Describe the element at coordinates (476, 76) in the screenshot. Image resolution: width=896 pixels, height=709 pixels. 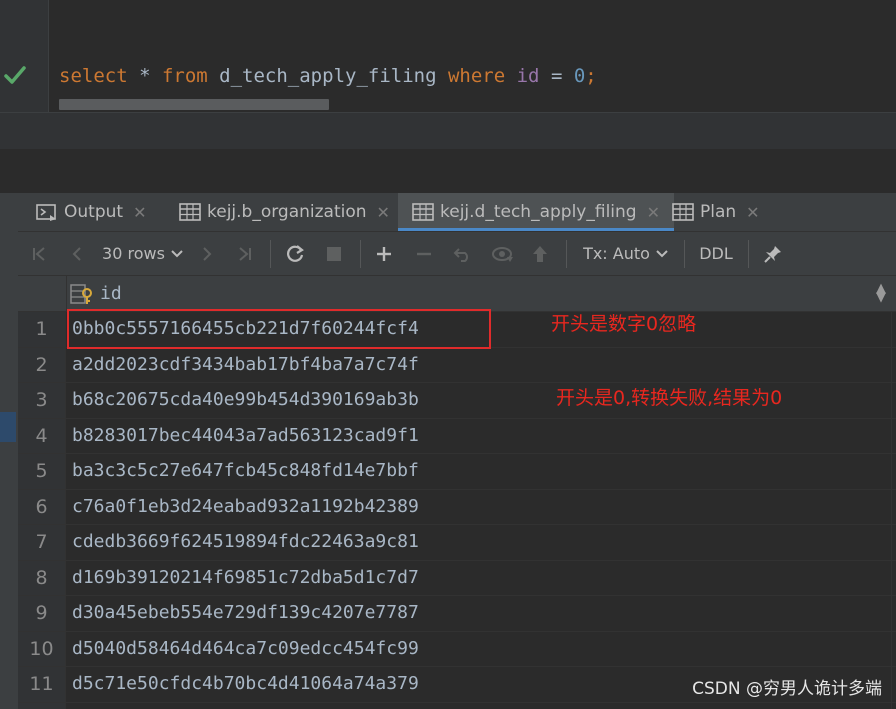
I see `sql-token: where` at that location.